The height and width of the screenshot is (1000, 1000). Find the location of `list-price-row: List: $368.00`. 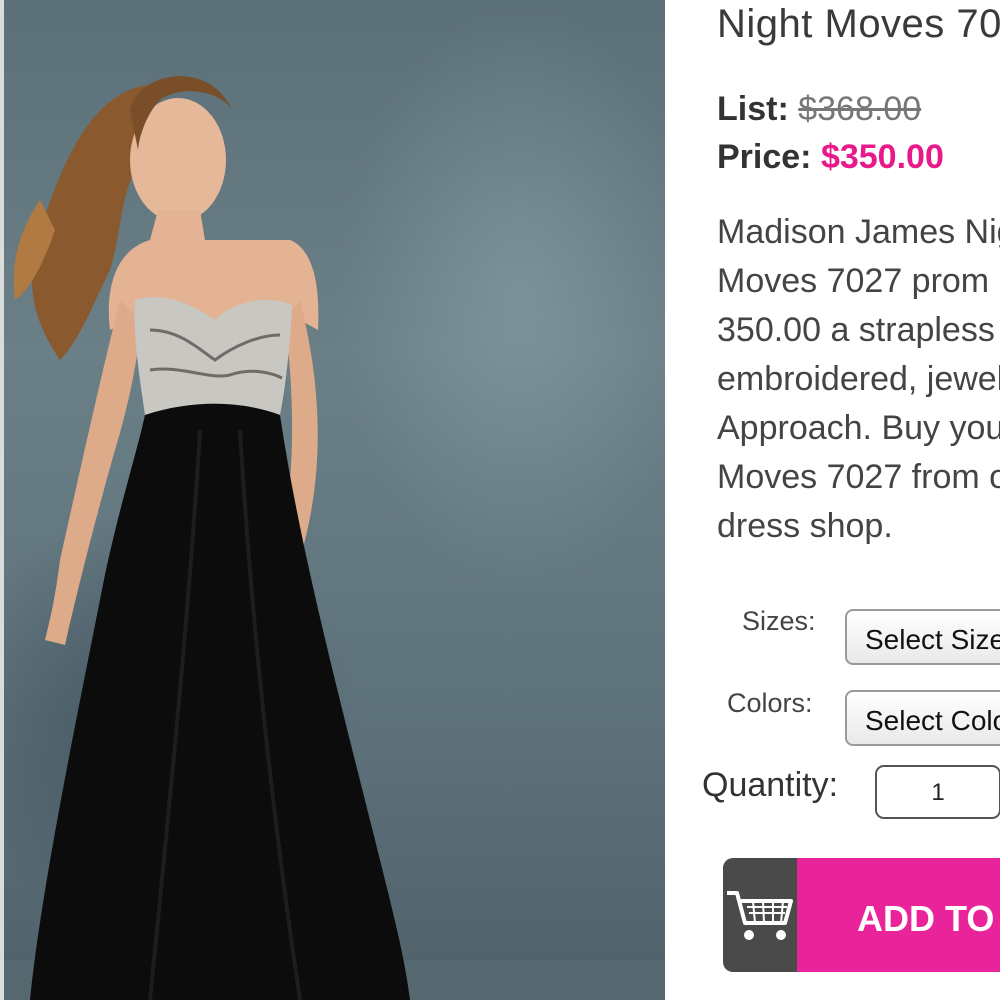

list-price-row: List: $368.00 is located at coordinates (819, 109).